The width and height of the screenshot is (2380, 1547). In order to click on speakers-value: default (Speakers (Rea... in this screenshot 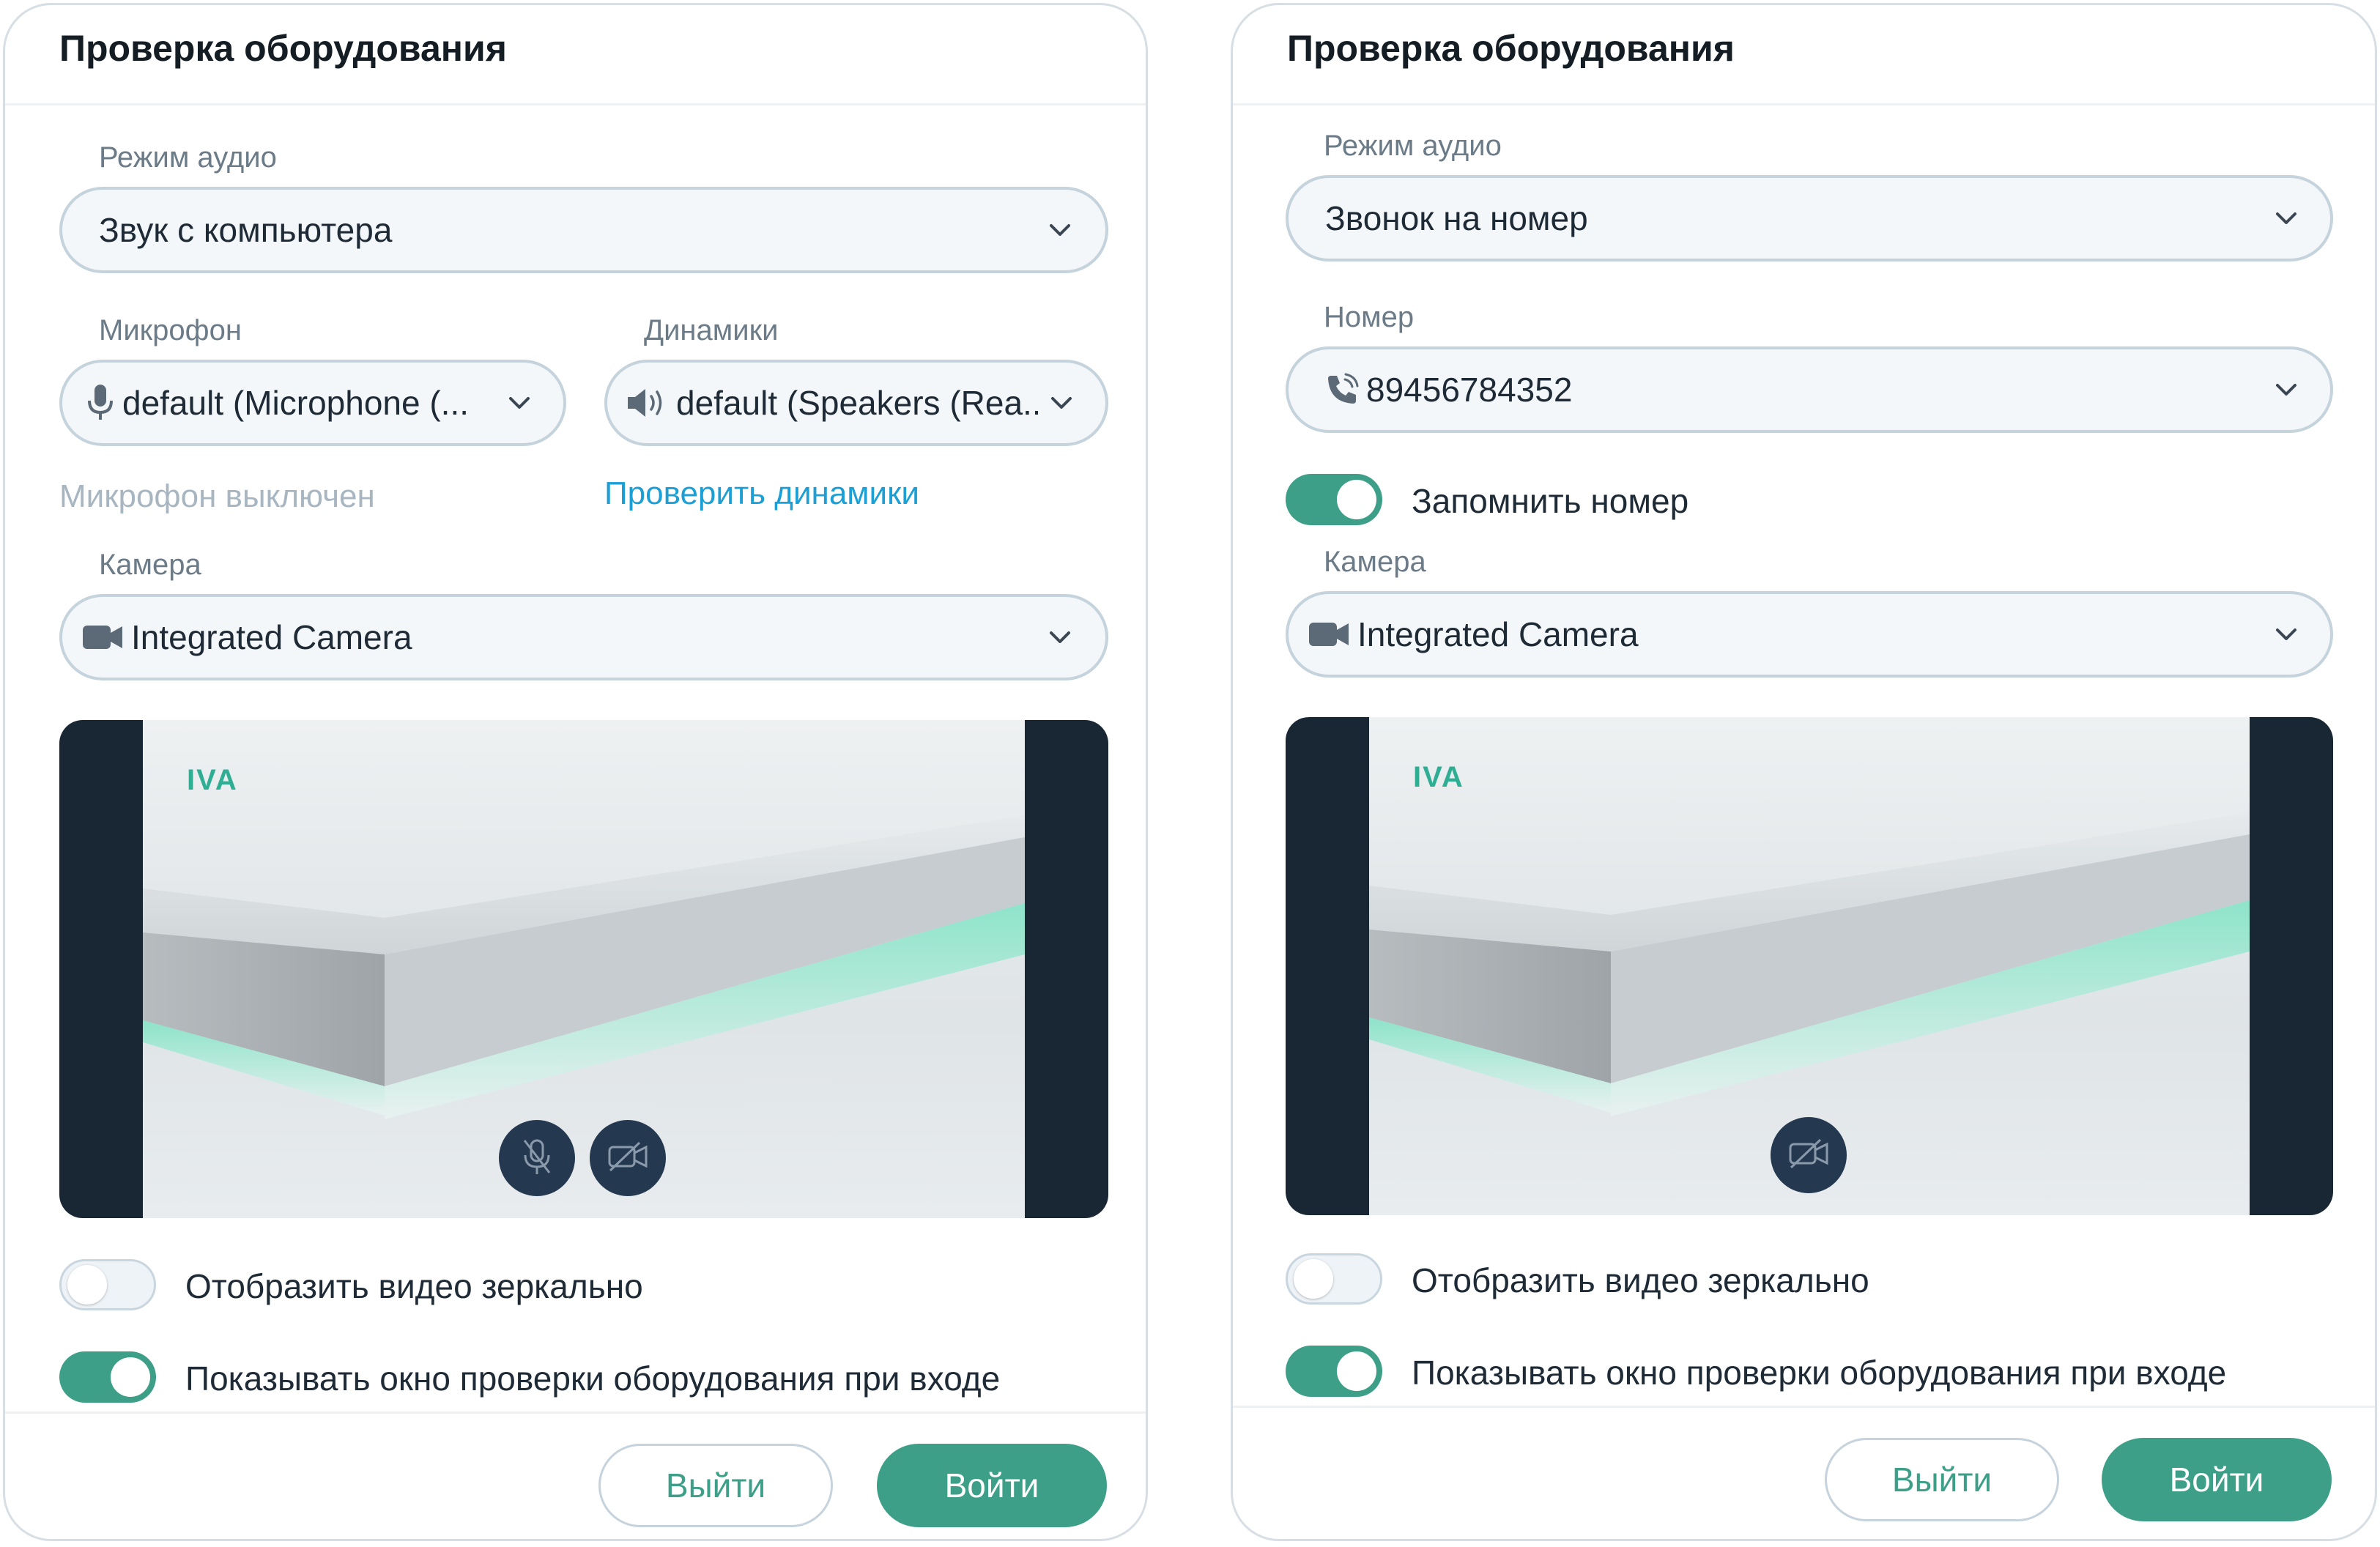, I will do `click(857, 403)`.